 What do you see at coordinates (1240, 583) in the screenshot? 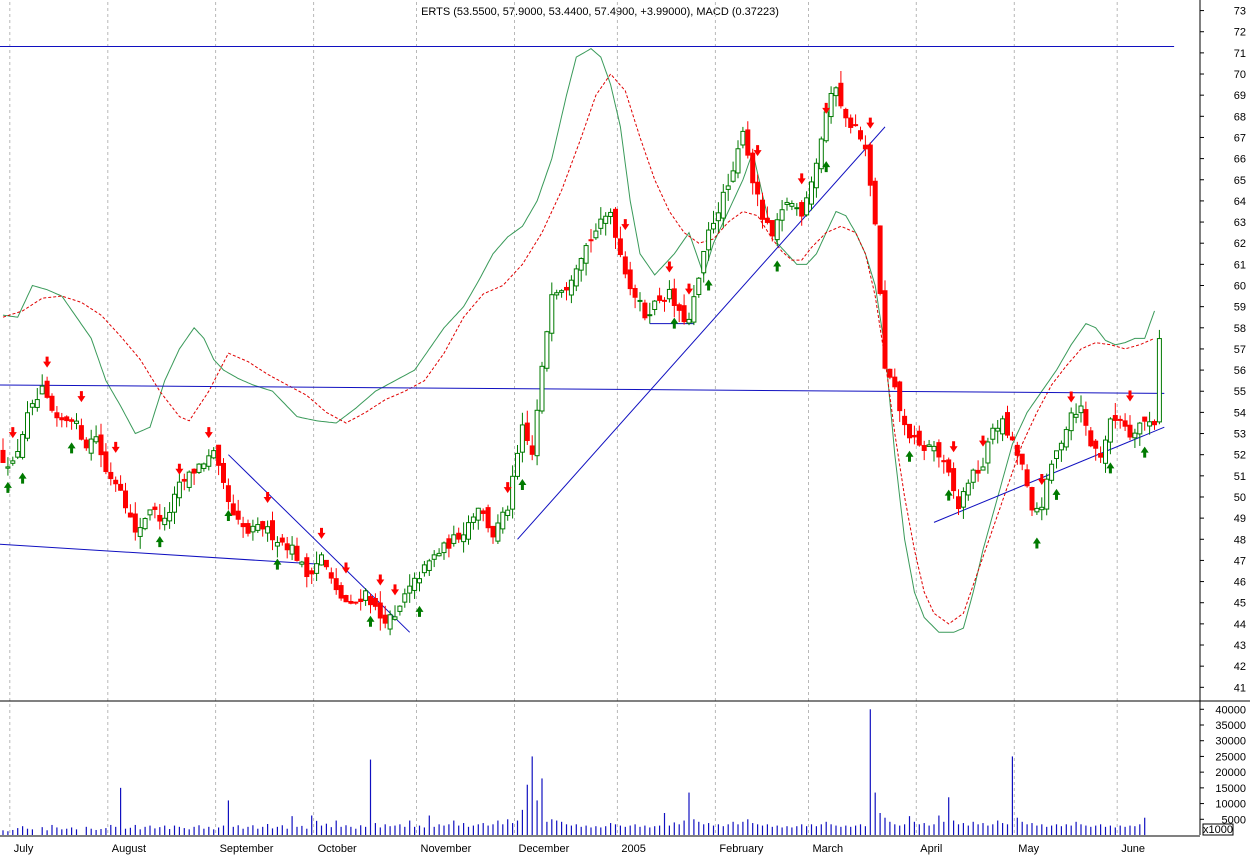
I see `price-tick-label: 46` at bounding box center [1240, 583].